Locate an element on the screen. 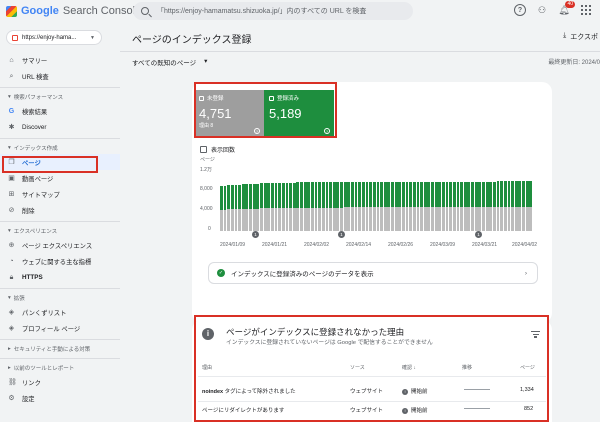 This screenshot has height=422, width=600. sidebar-item-url-inspection: ⌕ URL 検査 is located at coordinates (60, 76).